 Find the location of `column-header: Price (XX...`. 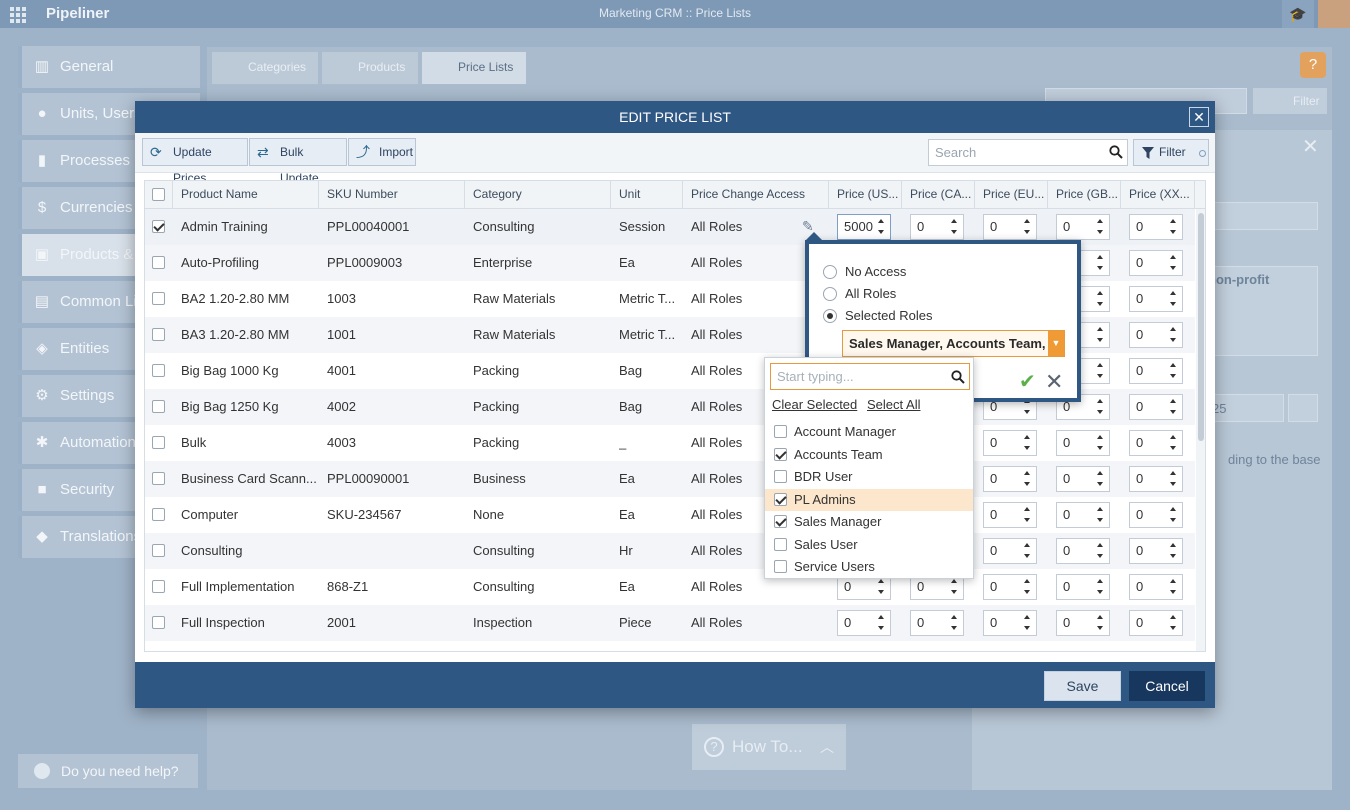

column-header: Price (XX... is located at coordinates (1158, 195).